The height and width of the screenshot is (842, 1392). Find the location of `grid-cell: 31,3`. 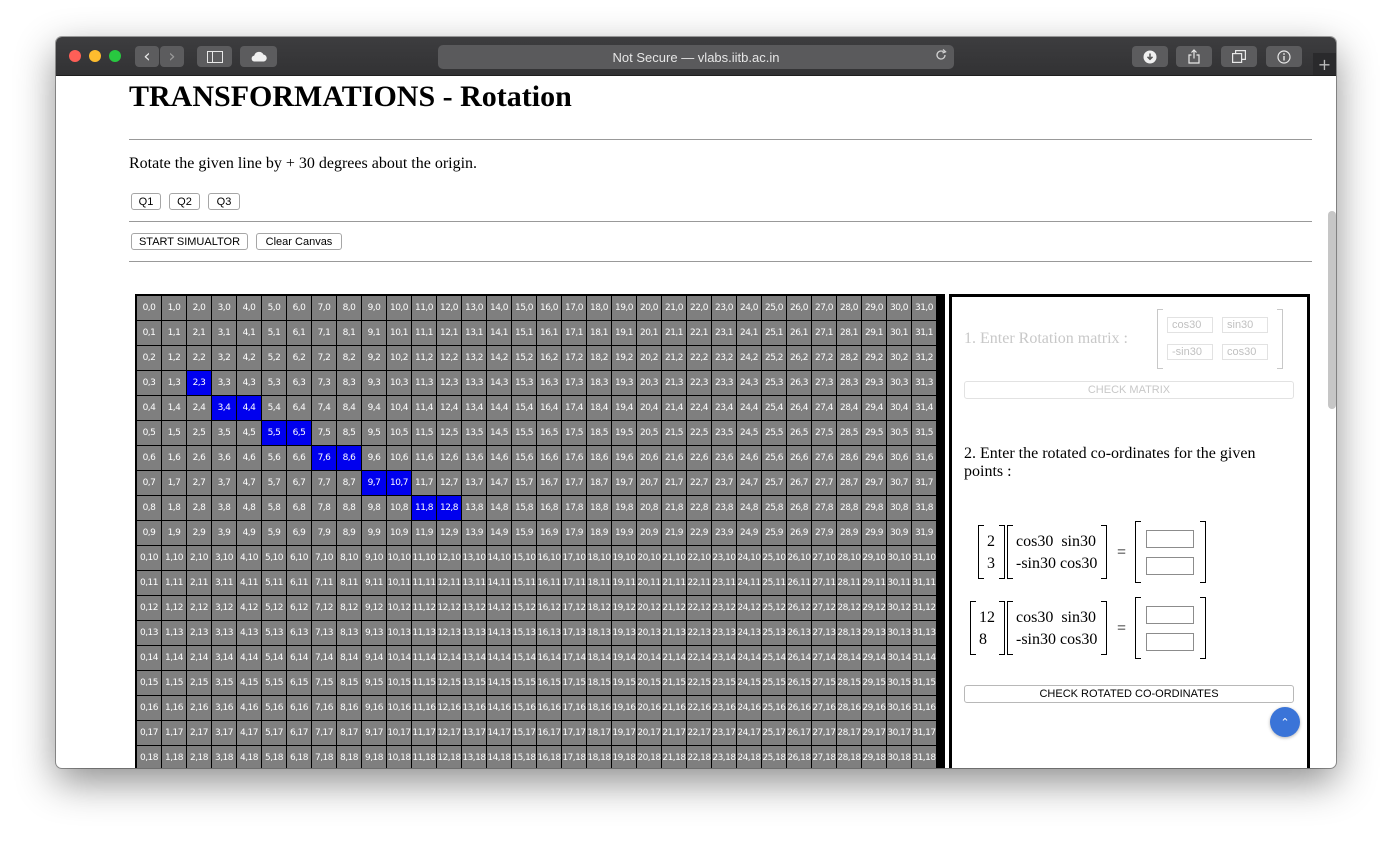

grid-cell: 31,3 is located at coordinates (924, 383).